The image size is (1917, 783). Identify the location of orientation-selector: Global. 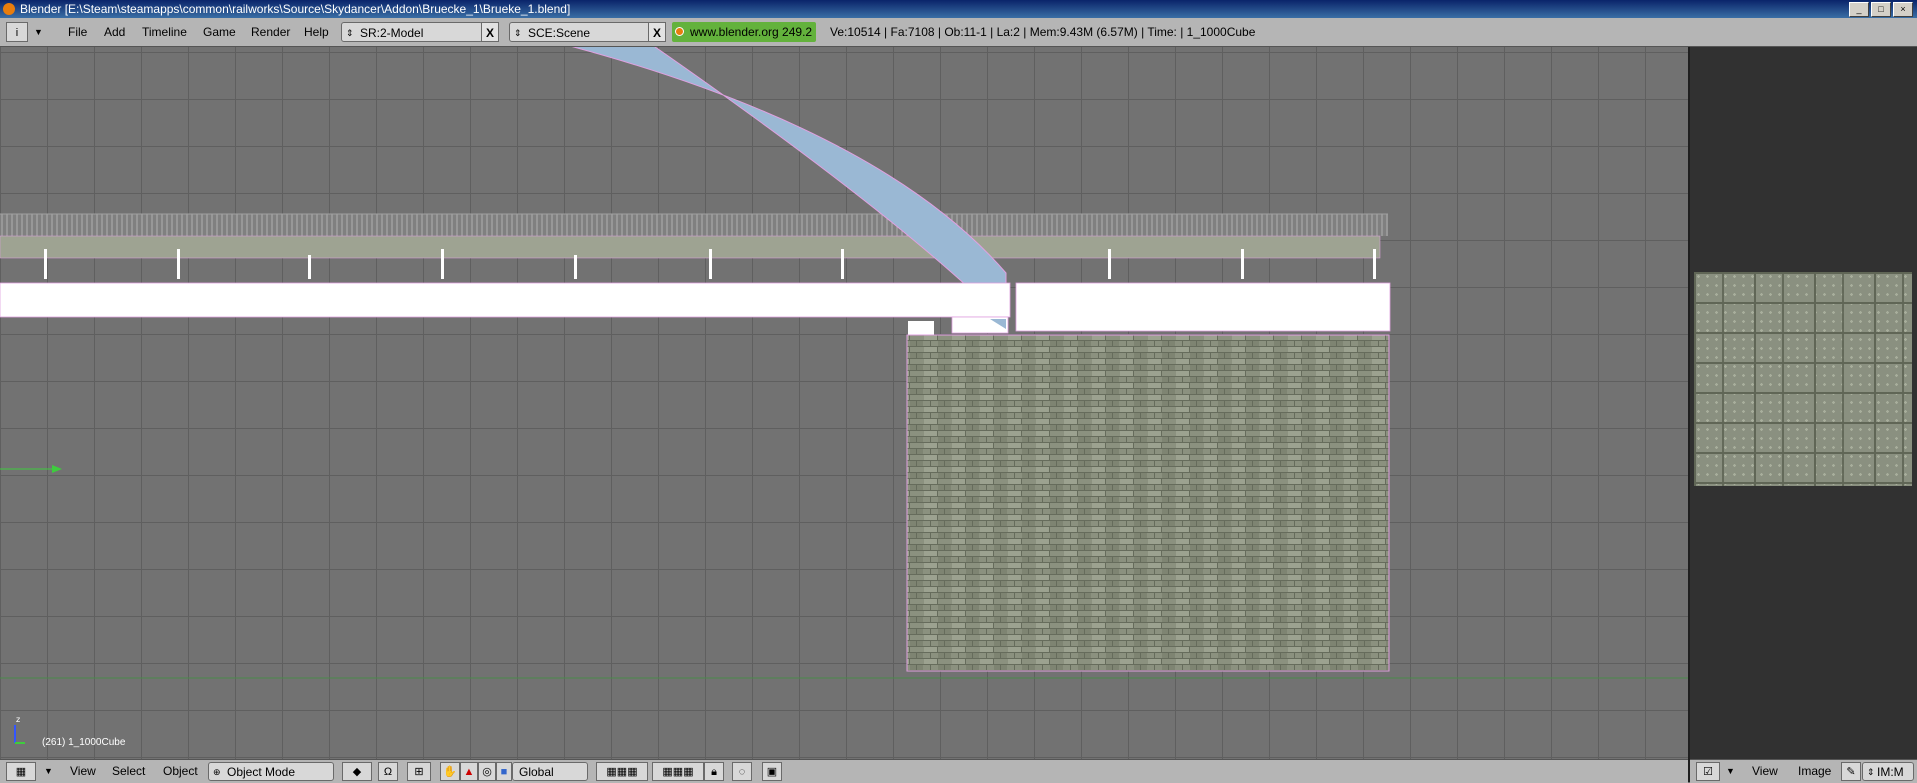
(550, 771).